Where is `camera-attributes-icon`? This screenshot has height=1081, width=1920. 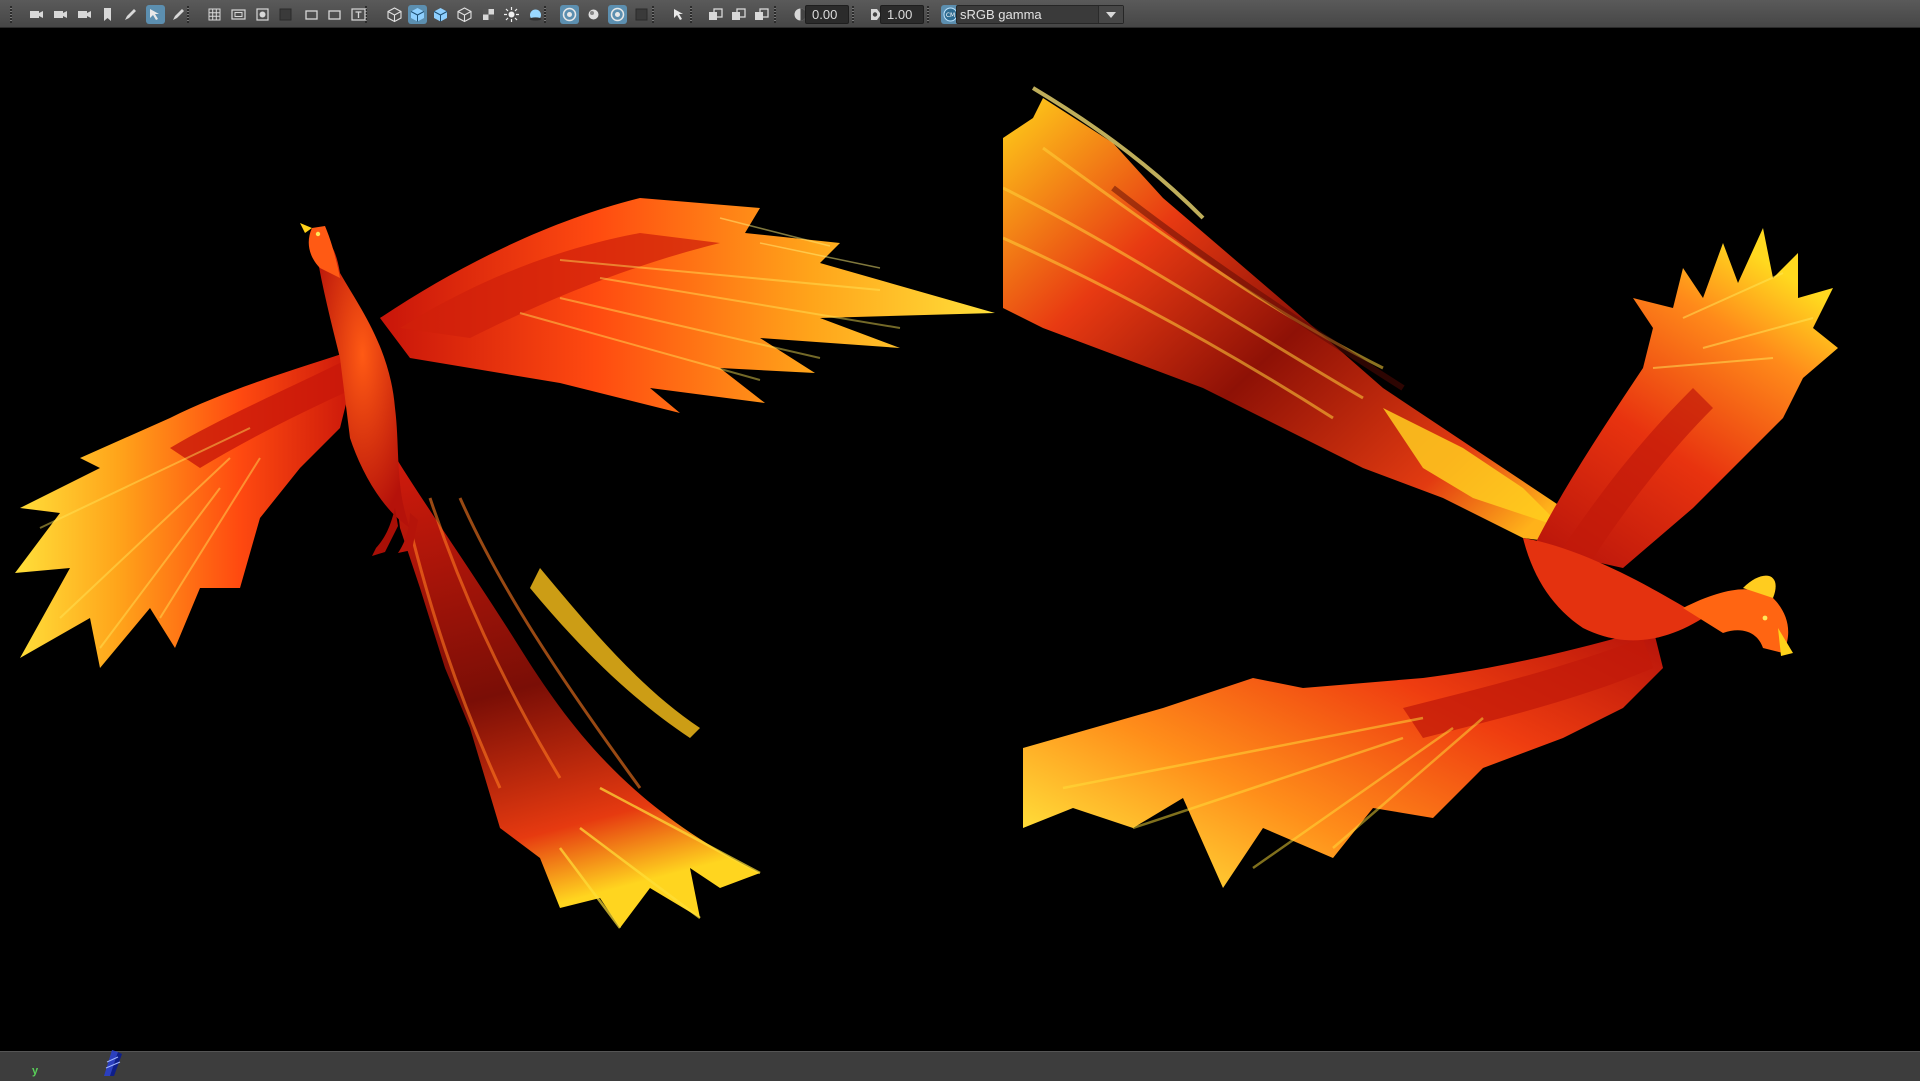 camera-attributes-icon is located at coordinates (60, 14).